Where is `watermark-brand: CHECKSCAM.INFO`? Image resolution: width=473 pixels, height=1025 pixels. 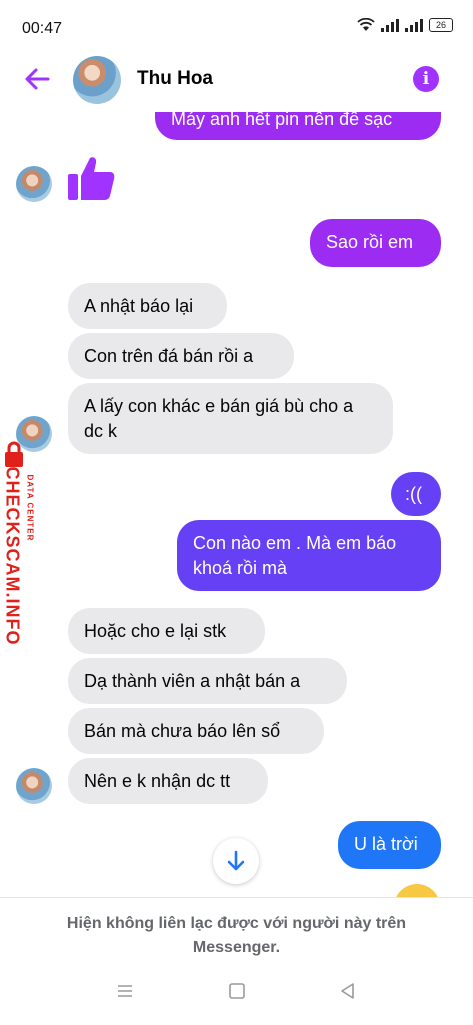 watermark-brand: CHECKSCAM.INFO is located at coordinates (12, 556).